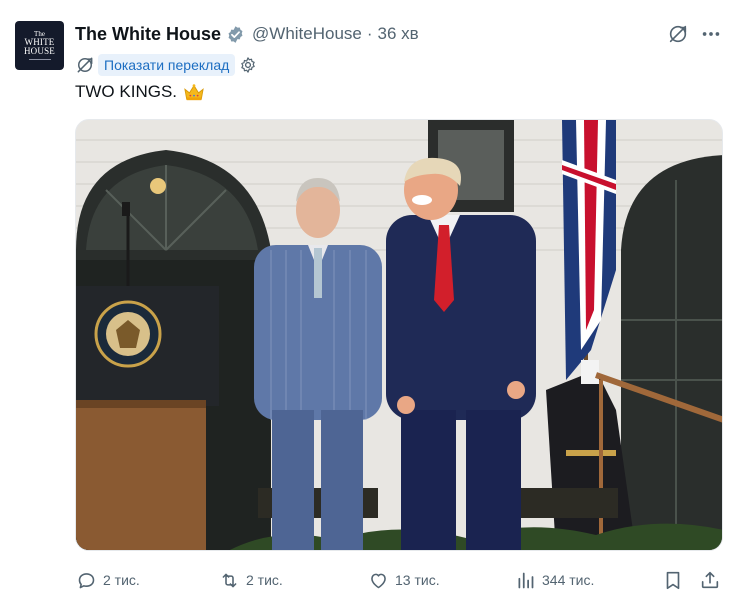  What do you see at coordinates (148, 34) in the screenshot?
I see `author-name: The White House` at bounding box center [148, 34].